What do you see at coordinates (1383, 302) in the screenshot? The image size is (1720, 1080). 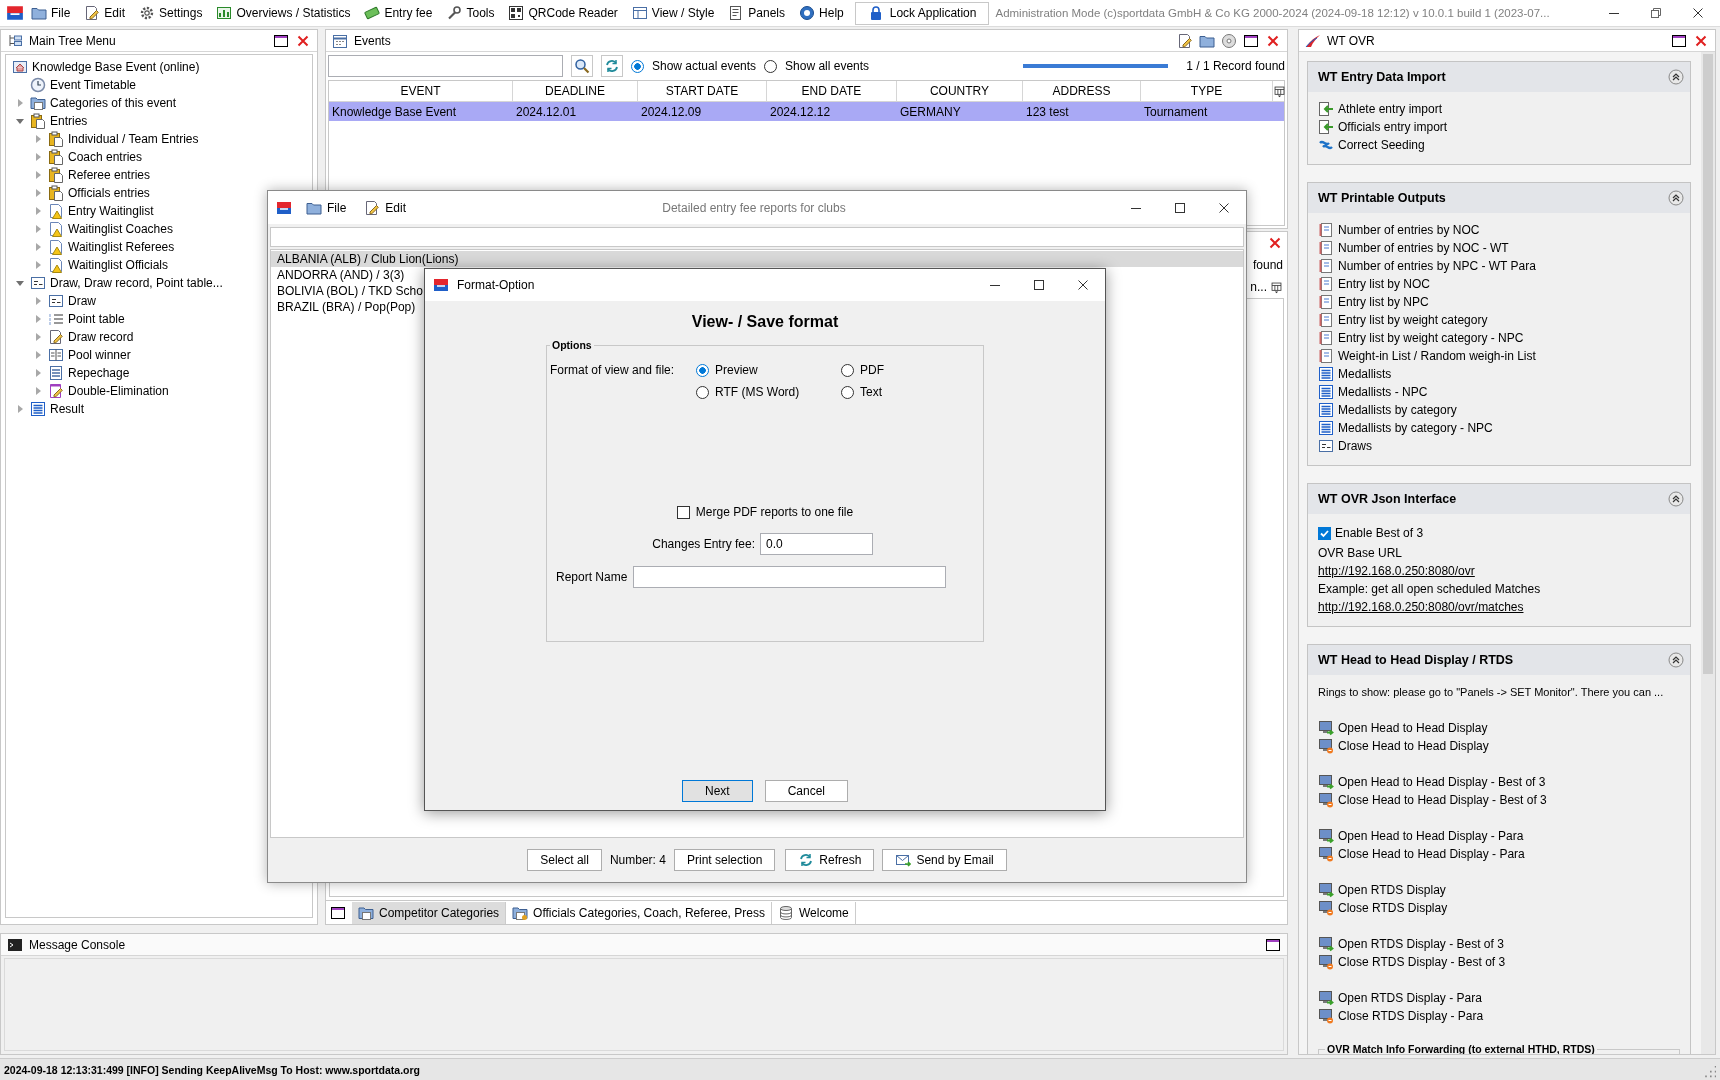 I see `action-link: Entry list by NPC` at bounding box center [1383, 302].